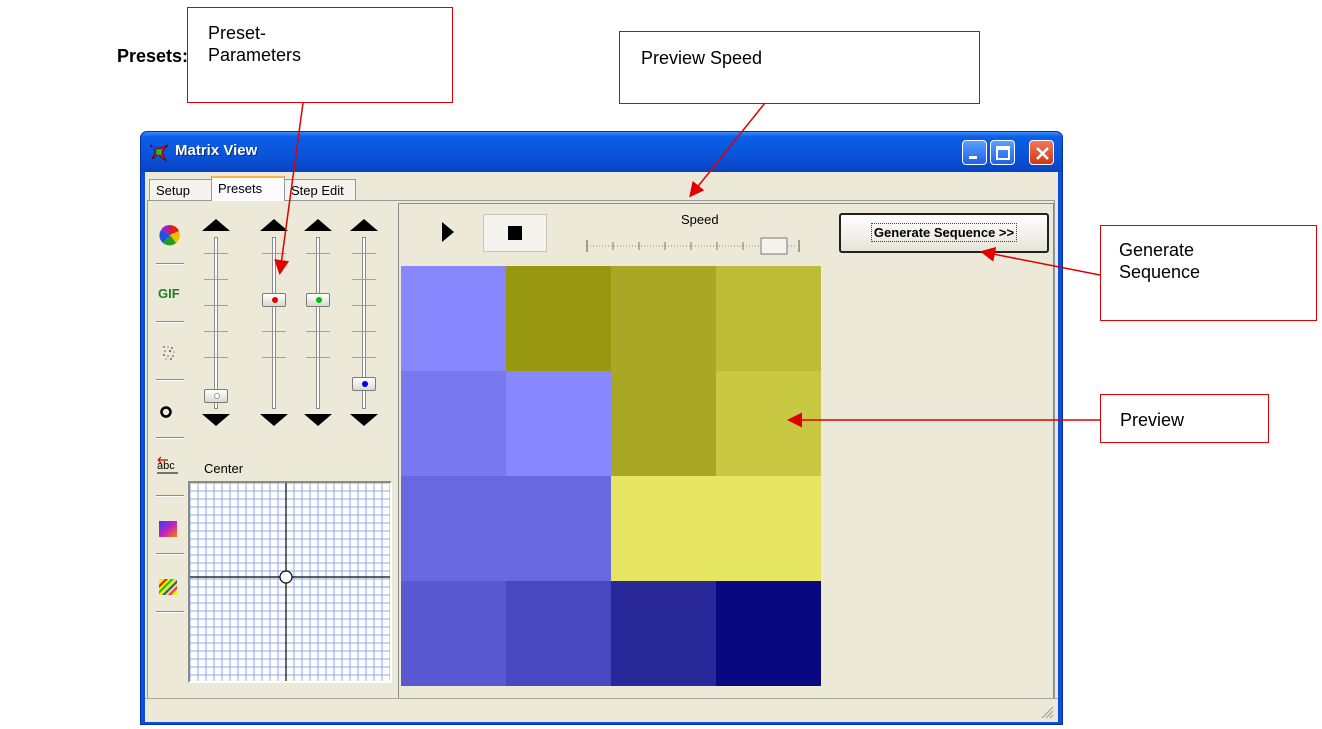 This screenshot has width=1322, height=729. What do you see at coordinates (166, 466) in the screenshot?
I see `text-scroll-label: abc` at bounding box center [166, 466].